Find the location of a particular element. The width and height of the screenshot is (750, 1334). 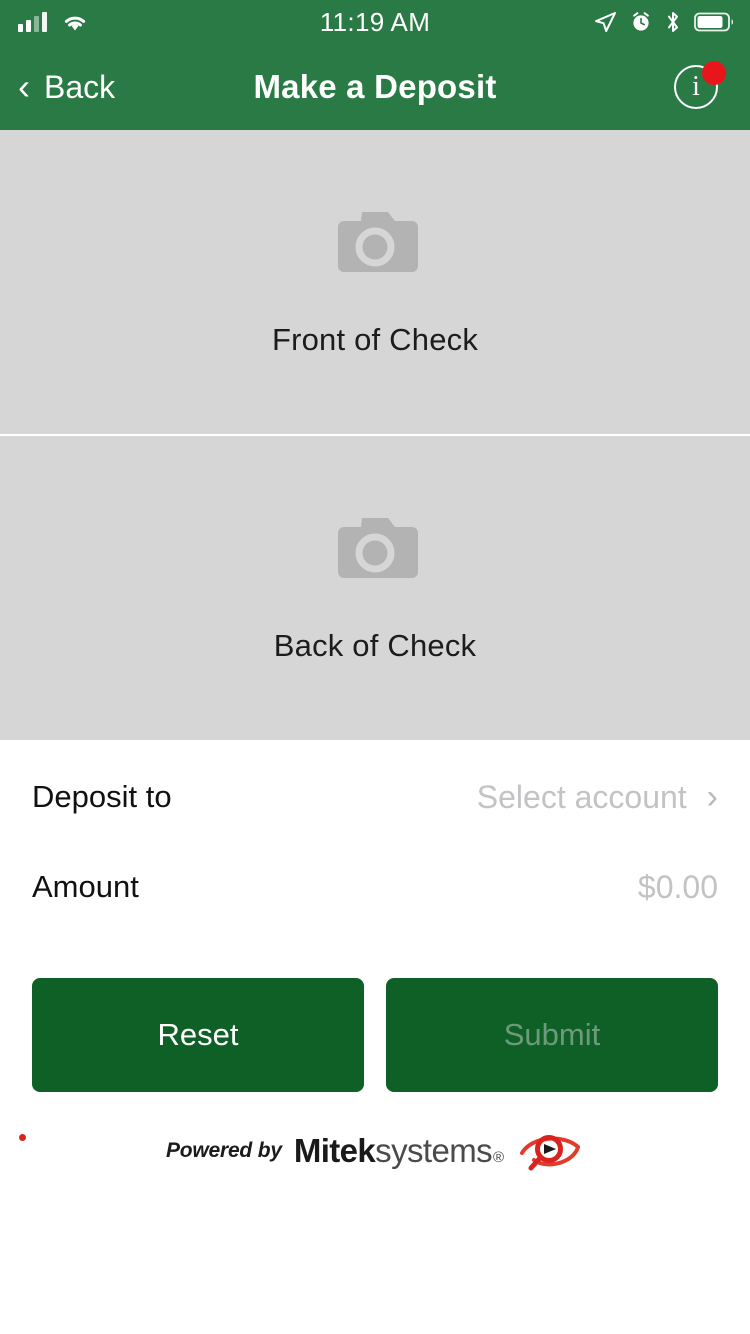

bluetooth-icon is located at coordinates (673, 22).